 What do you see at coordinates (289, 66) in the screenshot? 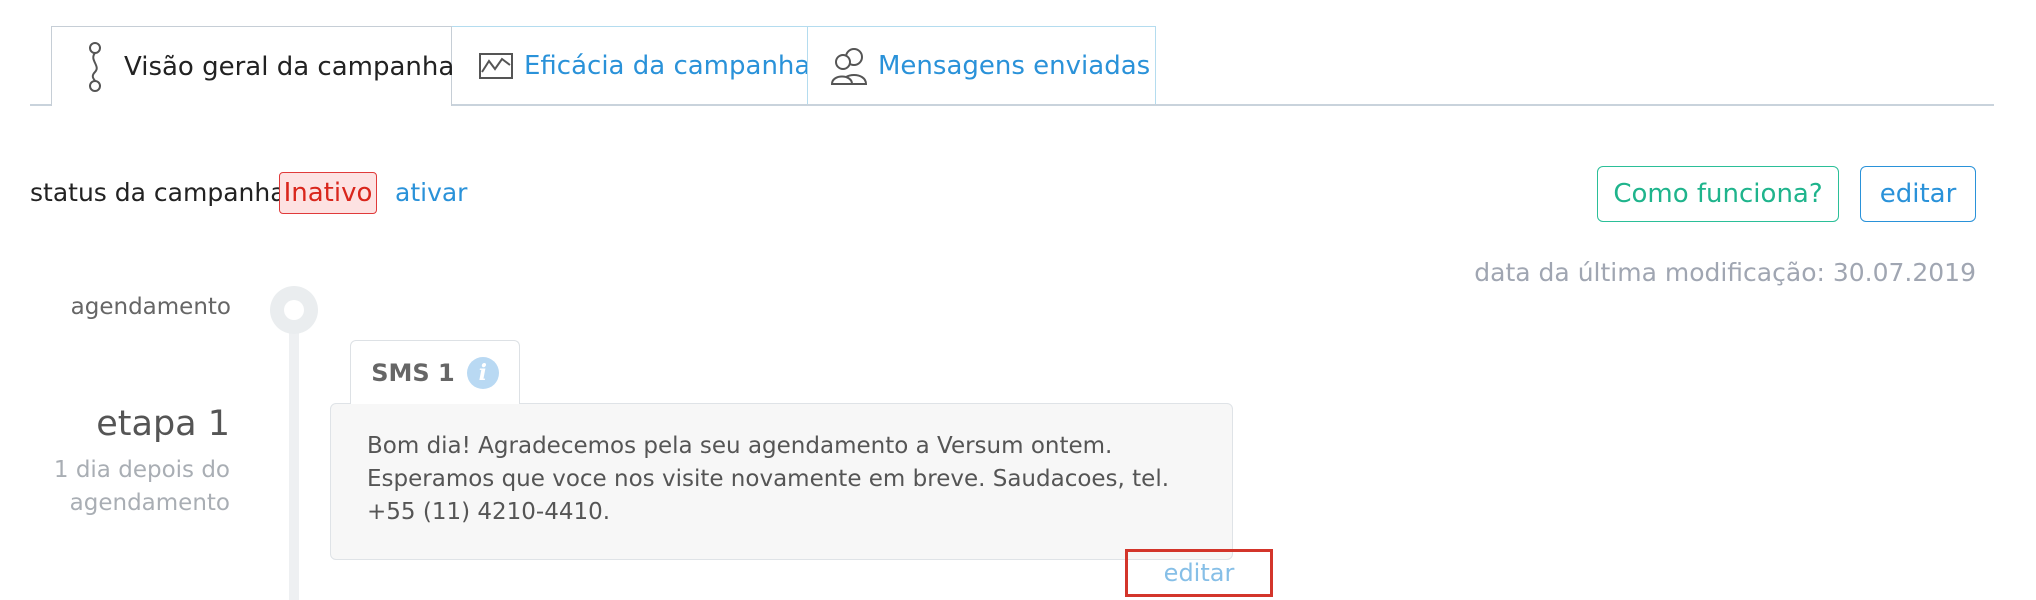
I see `tab-label: Visão geral da campanha` at bounding box center [289, 66].